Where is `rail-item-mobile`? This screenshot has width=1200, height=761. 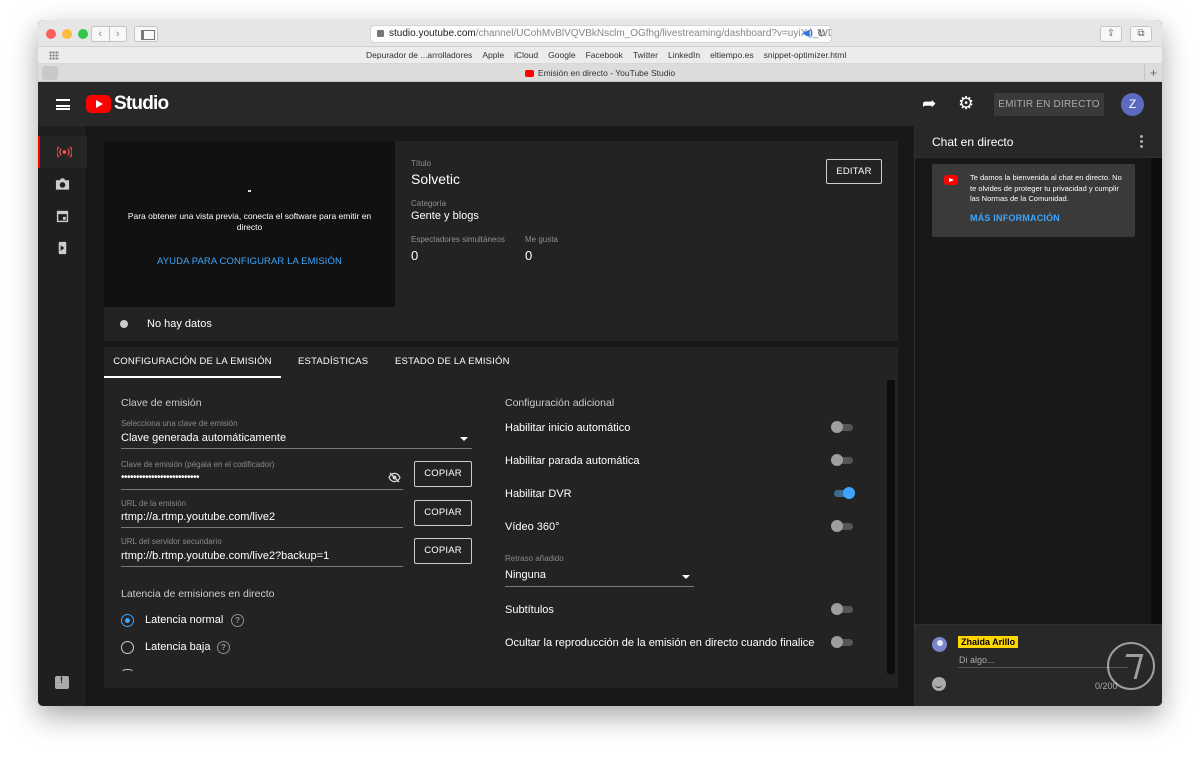
rail-item-mobile is located at coordinates (62, 248).